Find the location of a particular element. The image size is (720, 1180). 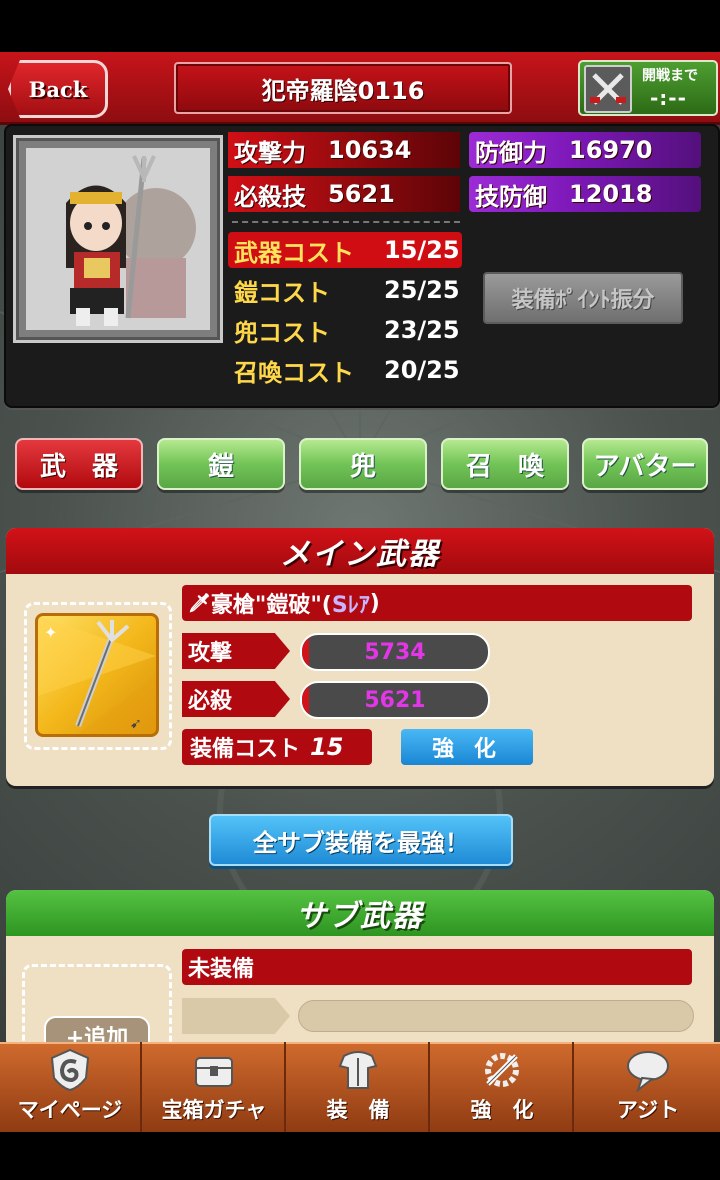

tab-summon: 召 喚 is located at coordinates (505, 464).